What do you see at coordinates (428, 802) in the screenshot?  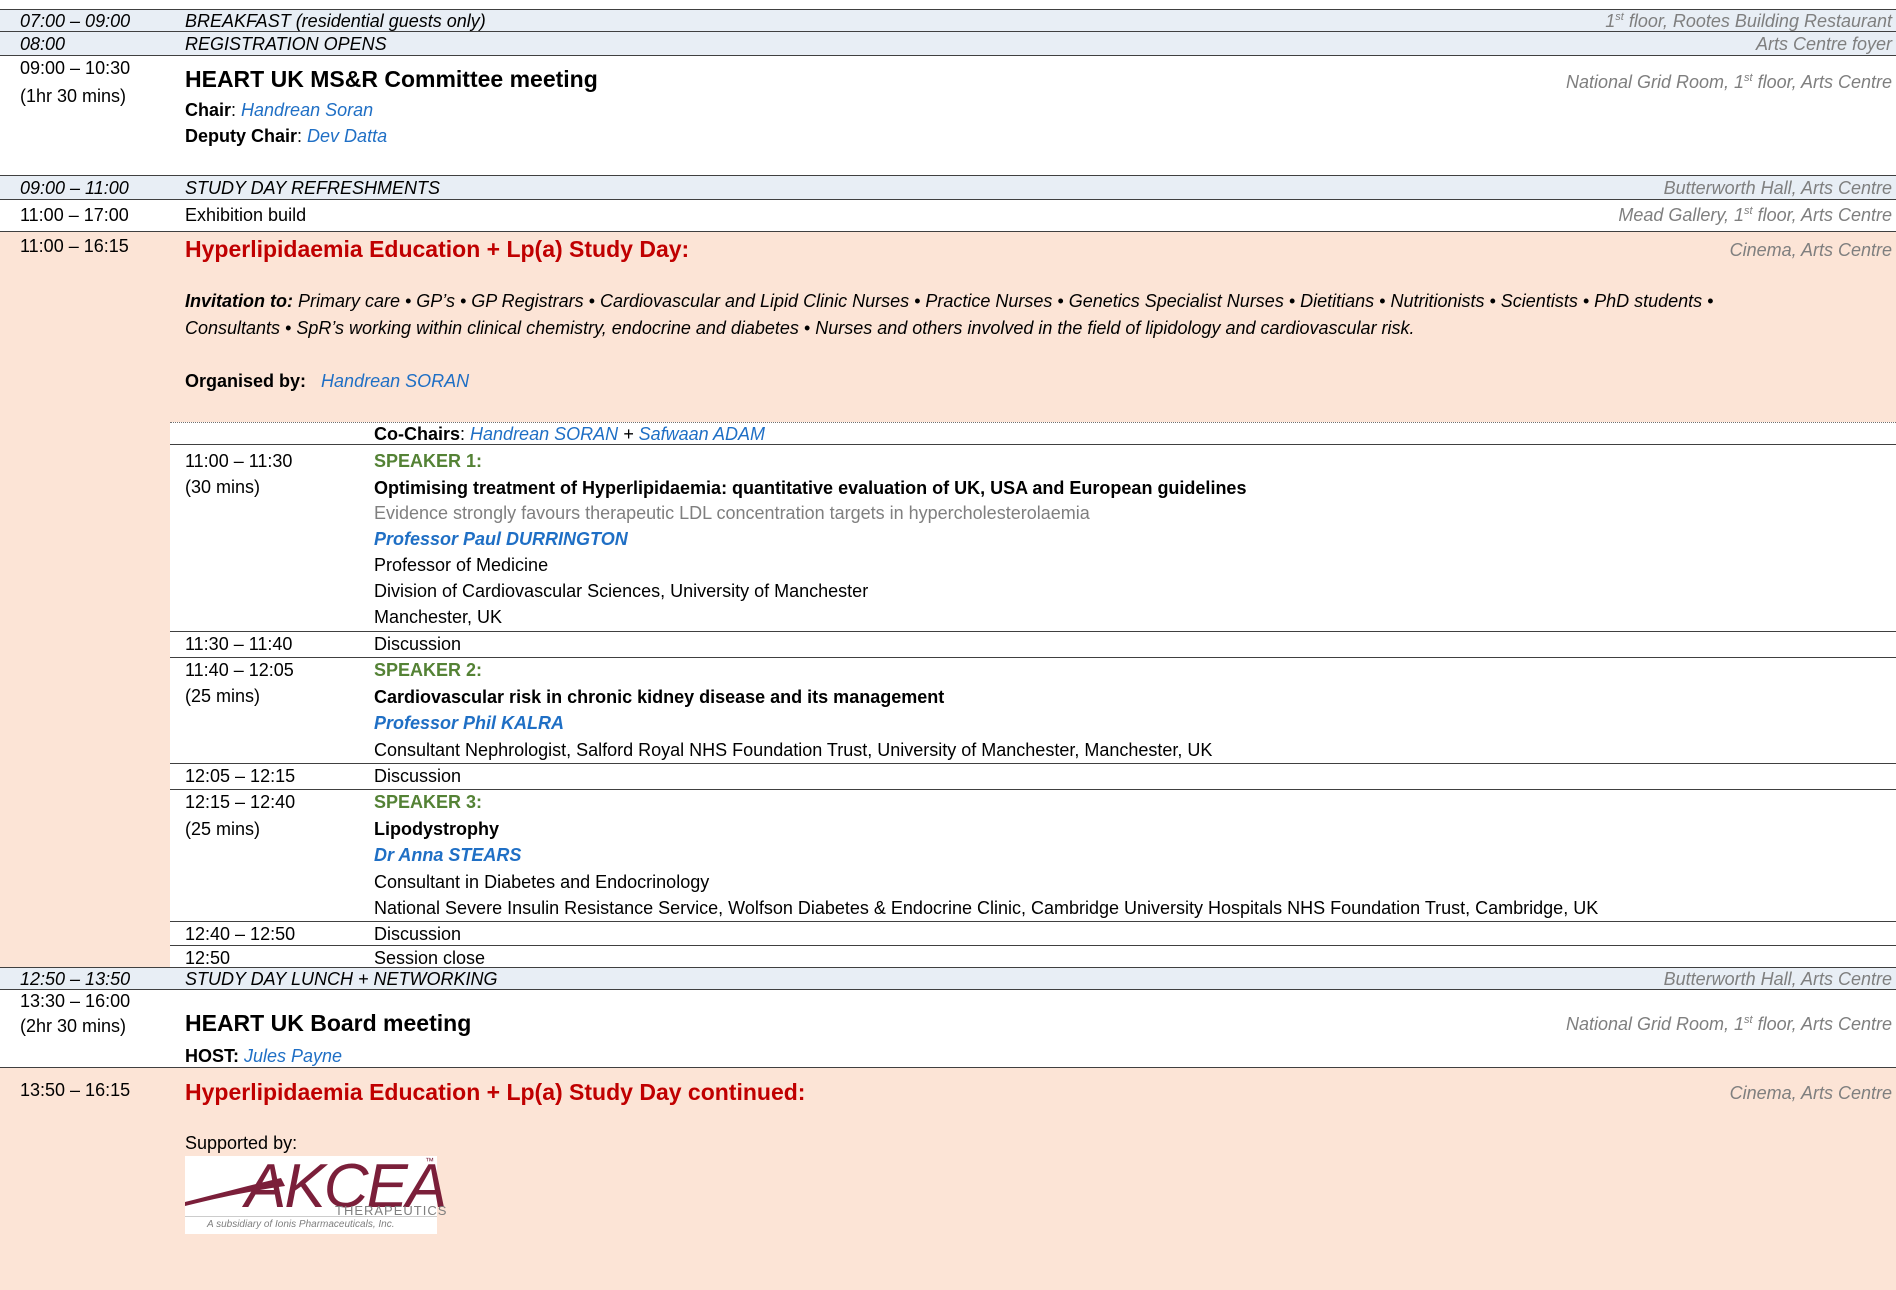 I see `speaker-label: SPEAKER 3:` at bounding box center [428, 802].